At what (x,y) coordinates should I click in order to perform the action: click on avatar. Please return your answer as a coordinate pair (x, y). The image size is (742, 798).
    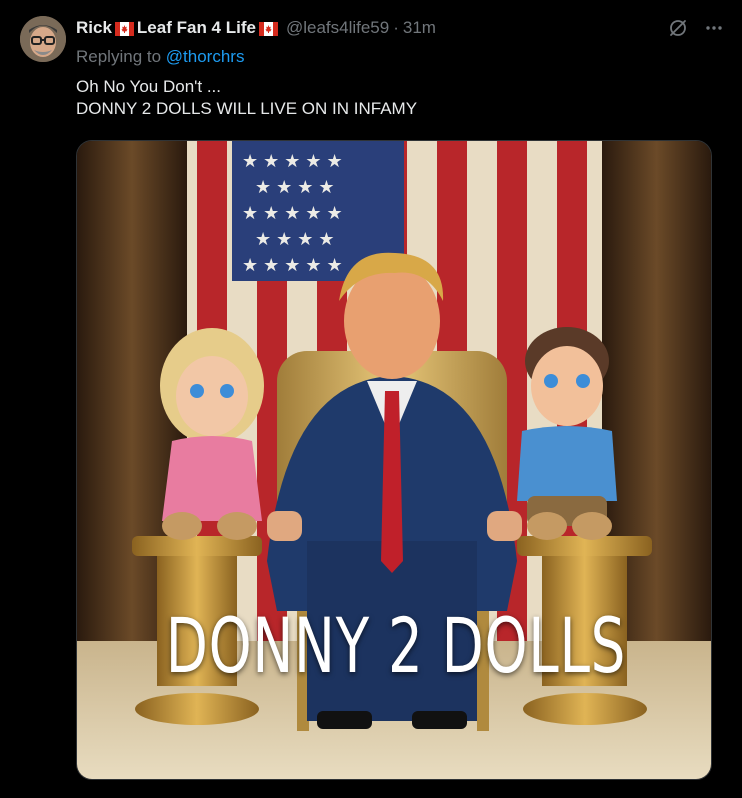
    Looking at the image, I should click on (43, 39).